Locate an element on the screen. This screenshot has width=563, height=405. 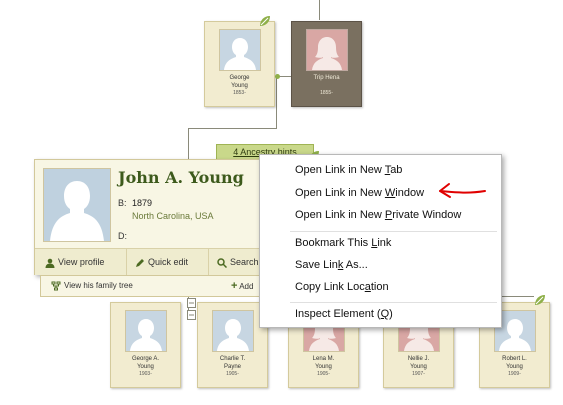
quick-edit-button: Quick edit is located at coordinates (168, 262).